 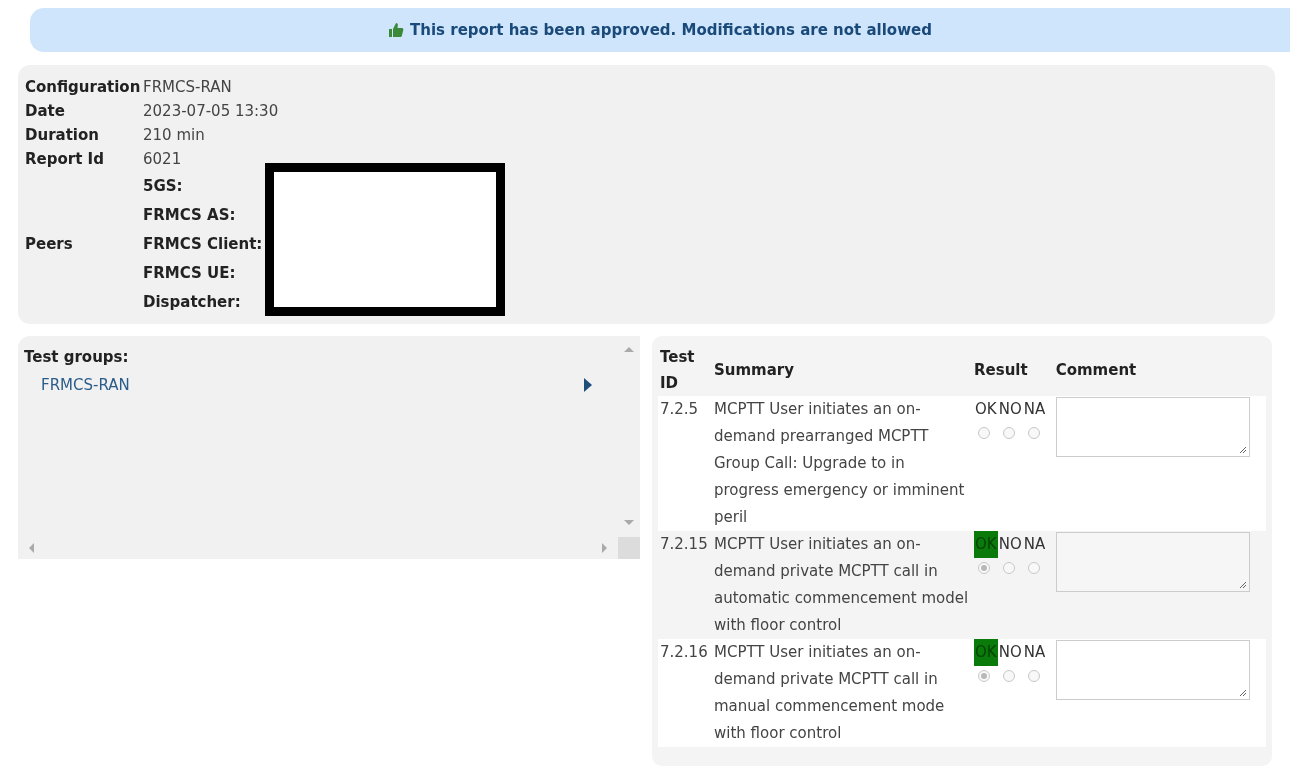 I want to click on peer-label: FRMCS UE:, so click(x=190, y=273).